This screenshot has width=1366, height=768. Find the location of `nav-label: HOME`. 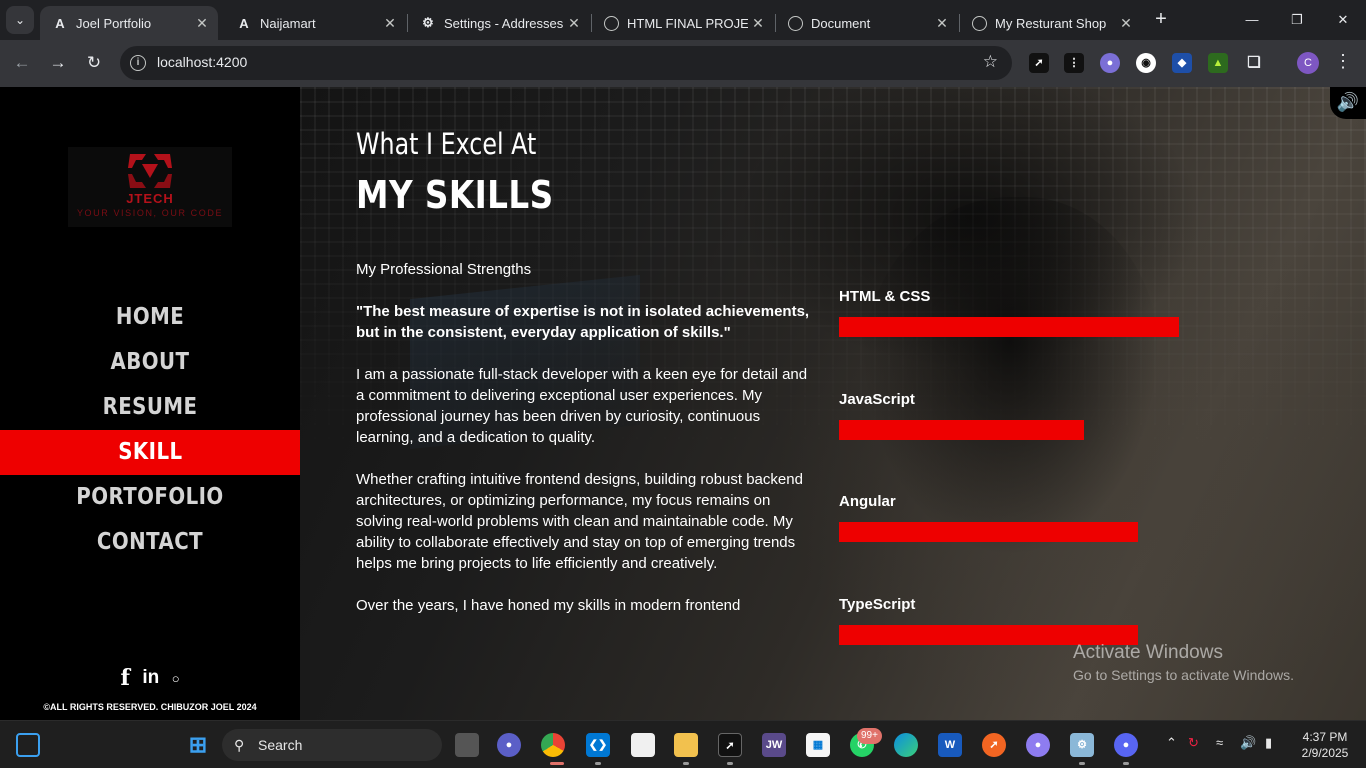

nav-label: HOME is located at coordinates (150, 317).